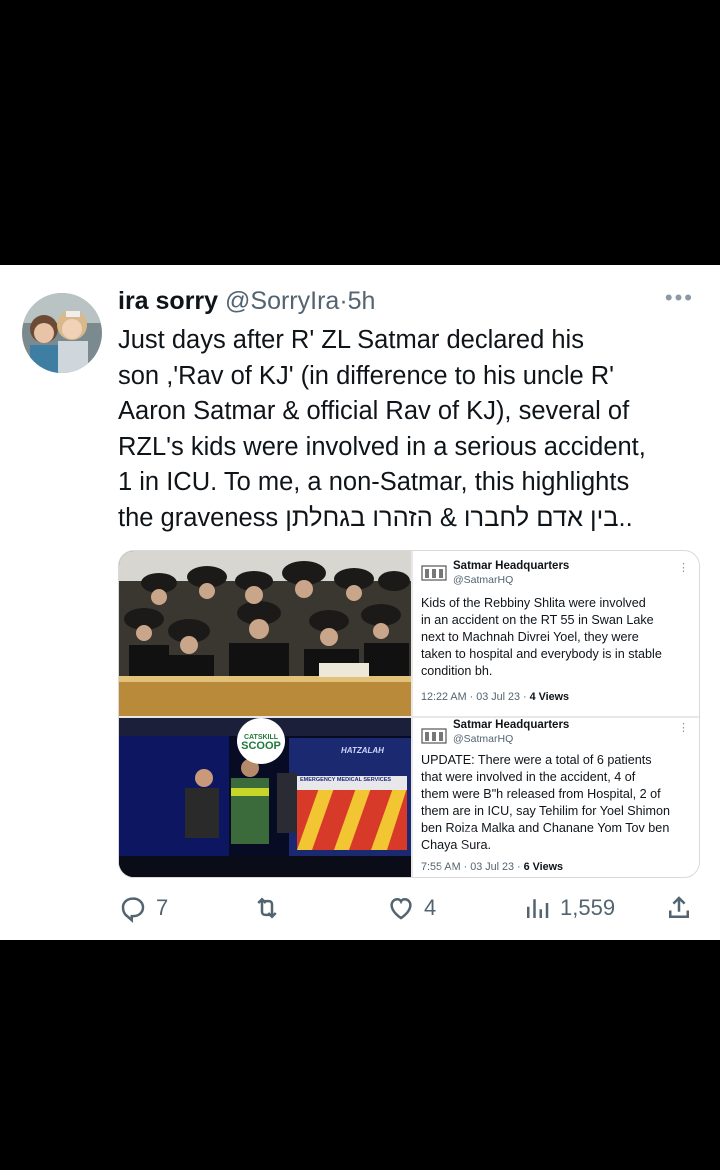 This screenshot has height=1170, width=720. What do you see at coordinates (537, 620) in the screenshot?
I see `embedded-line: in an accident on the RT 55 in Swan Lake` at bounding box center [537, 620].